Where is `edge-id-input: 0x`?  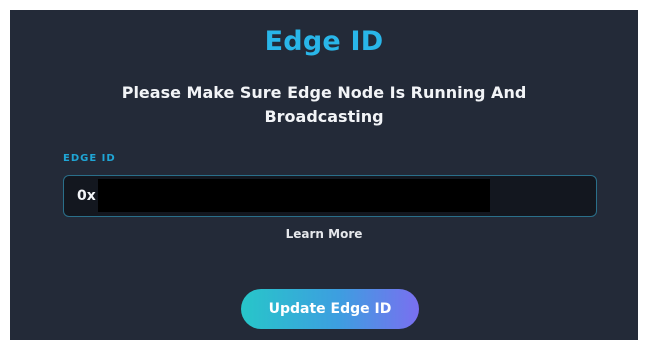
edge-id-input: 0x is located at coordinates (330, 196).